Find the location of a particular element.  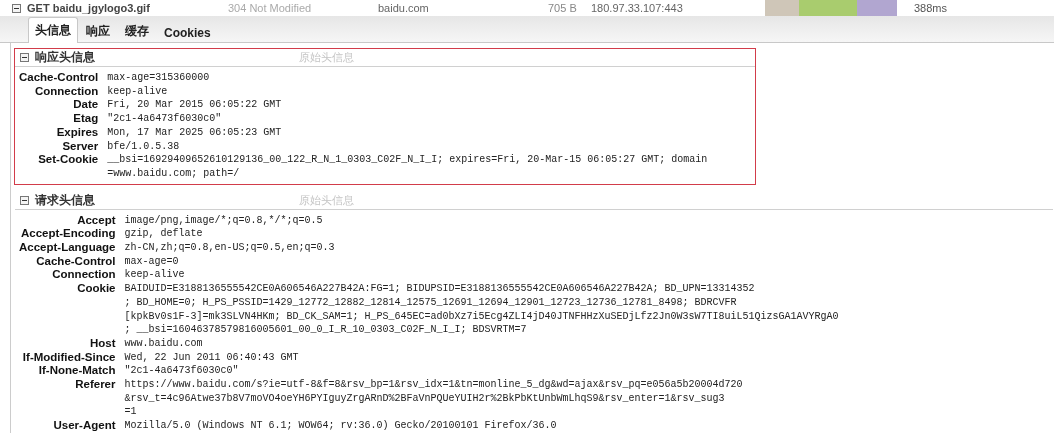

header-value: www.baidu.com is located at coordinates (164, 343).